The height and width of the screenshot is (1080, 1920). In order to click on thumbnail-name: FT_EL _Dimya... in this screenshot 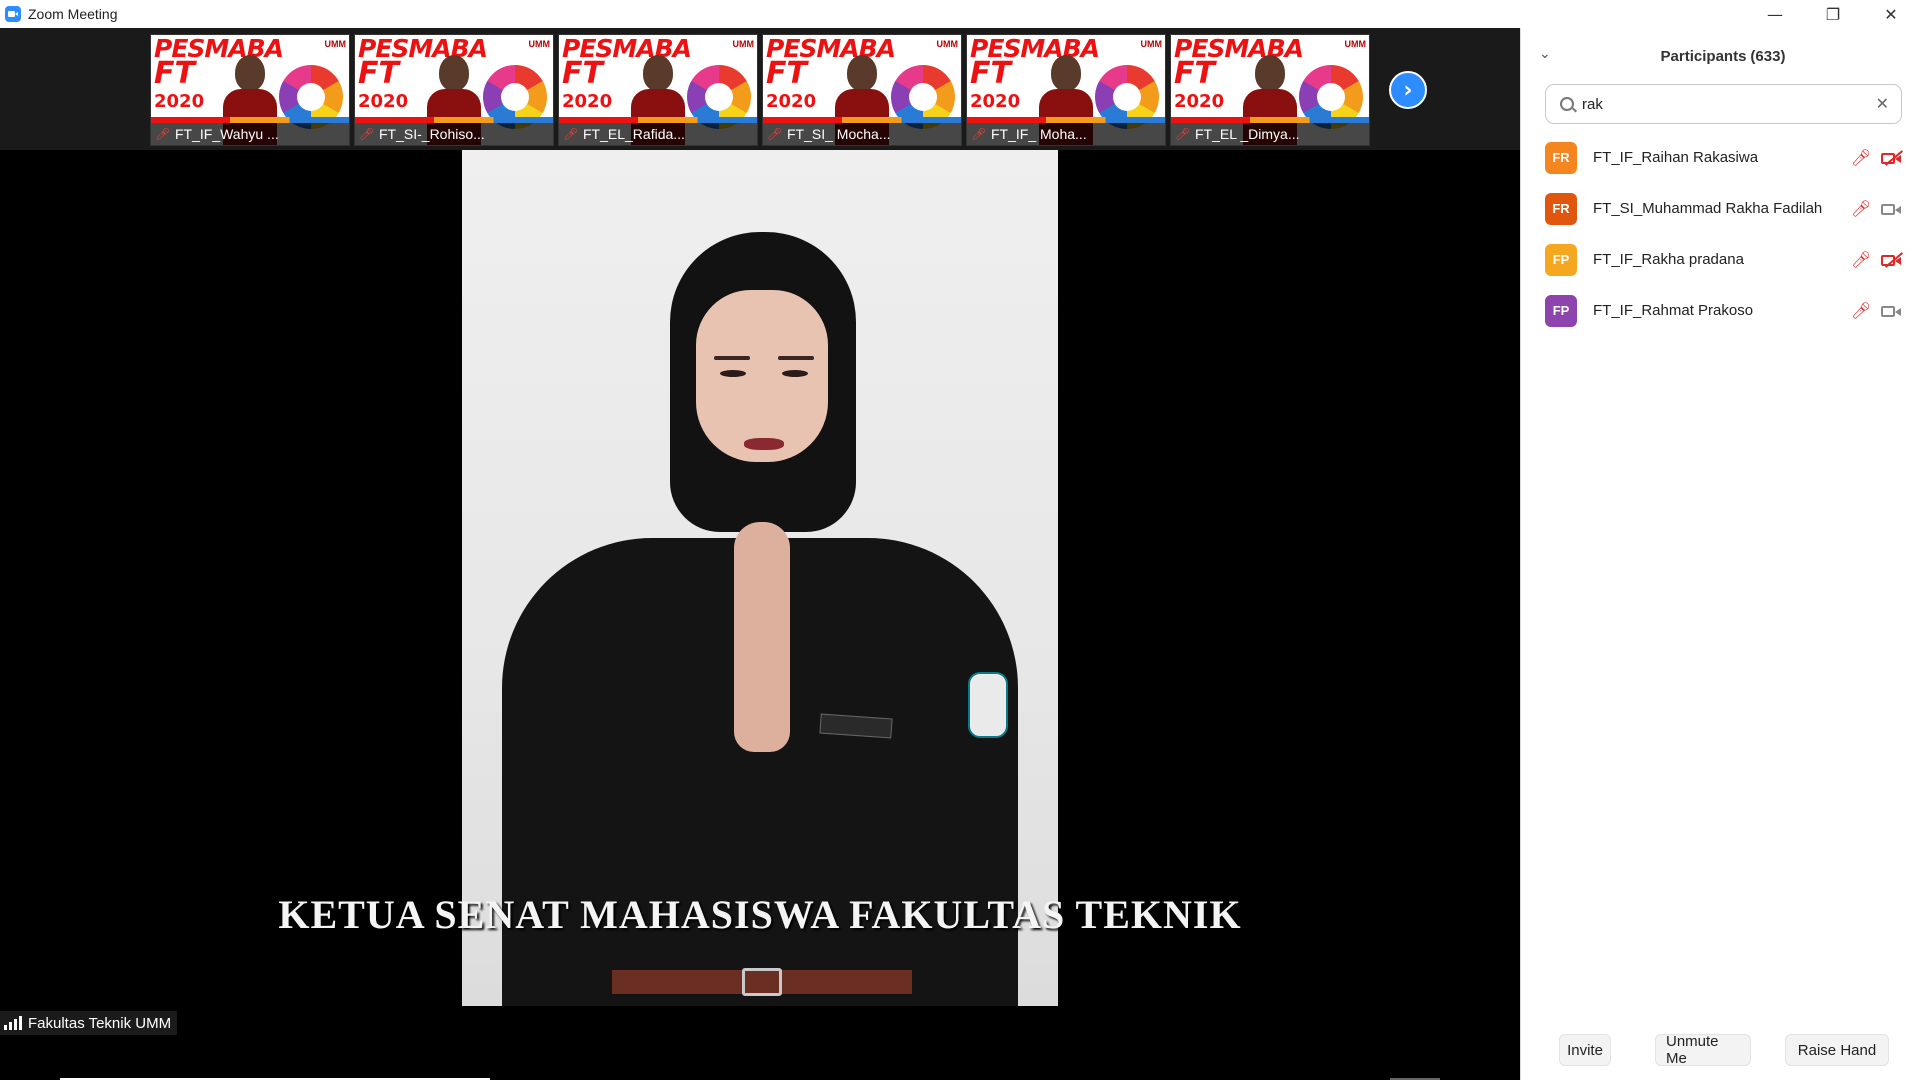, I will do `click(1247, 134)`.